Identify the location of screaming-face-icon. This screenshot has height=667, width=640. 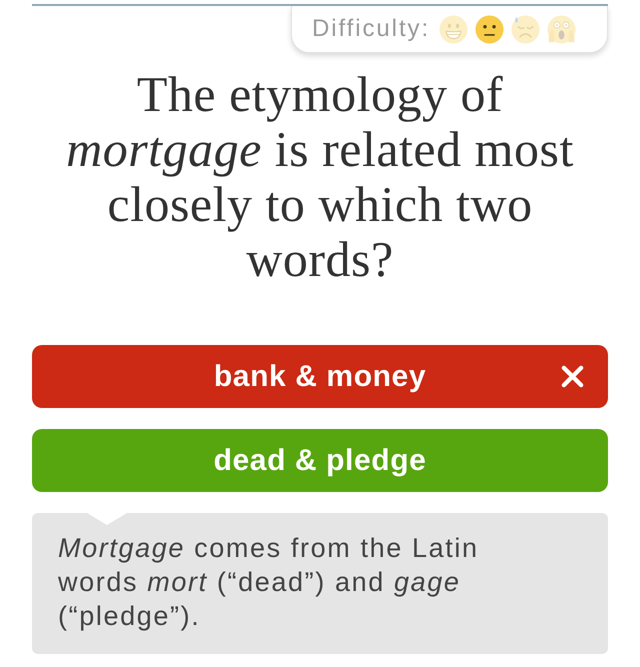
(561, 29).